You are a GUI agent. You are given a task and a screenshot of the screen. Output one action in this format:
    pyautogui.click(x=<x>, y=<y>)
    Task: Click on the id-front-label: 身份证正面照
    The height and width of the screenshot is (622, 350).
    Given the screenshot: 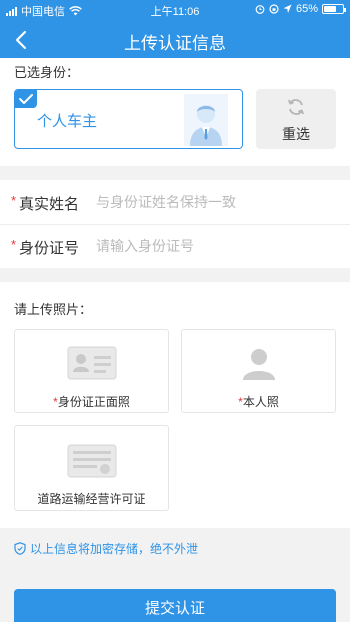 What is the action you would take?
    pyautogui.click(x=93, y=402)
    